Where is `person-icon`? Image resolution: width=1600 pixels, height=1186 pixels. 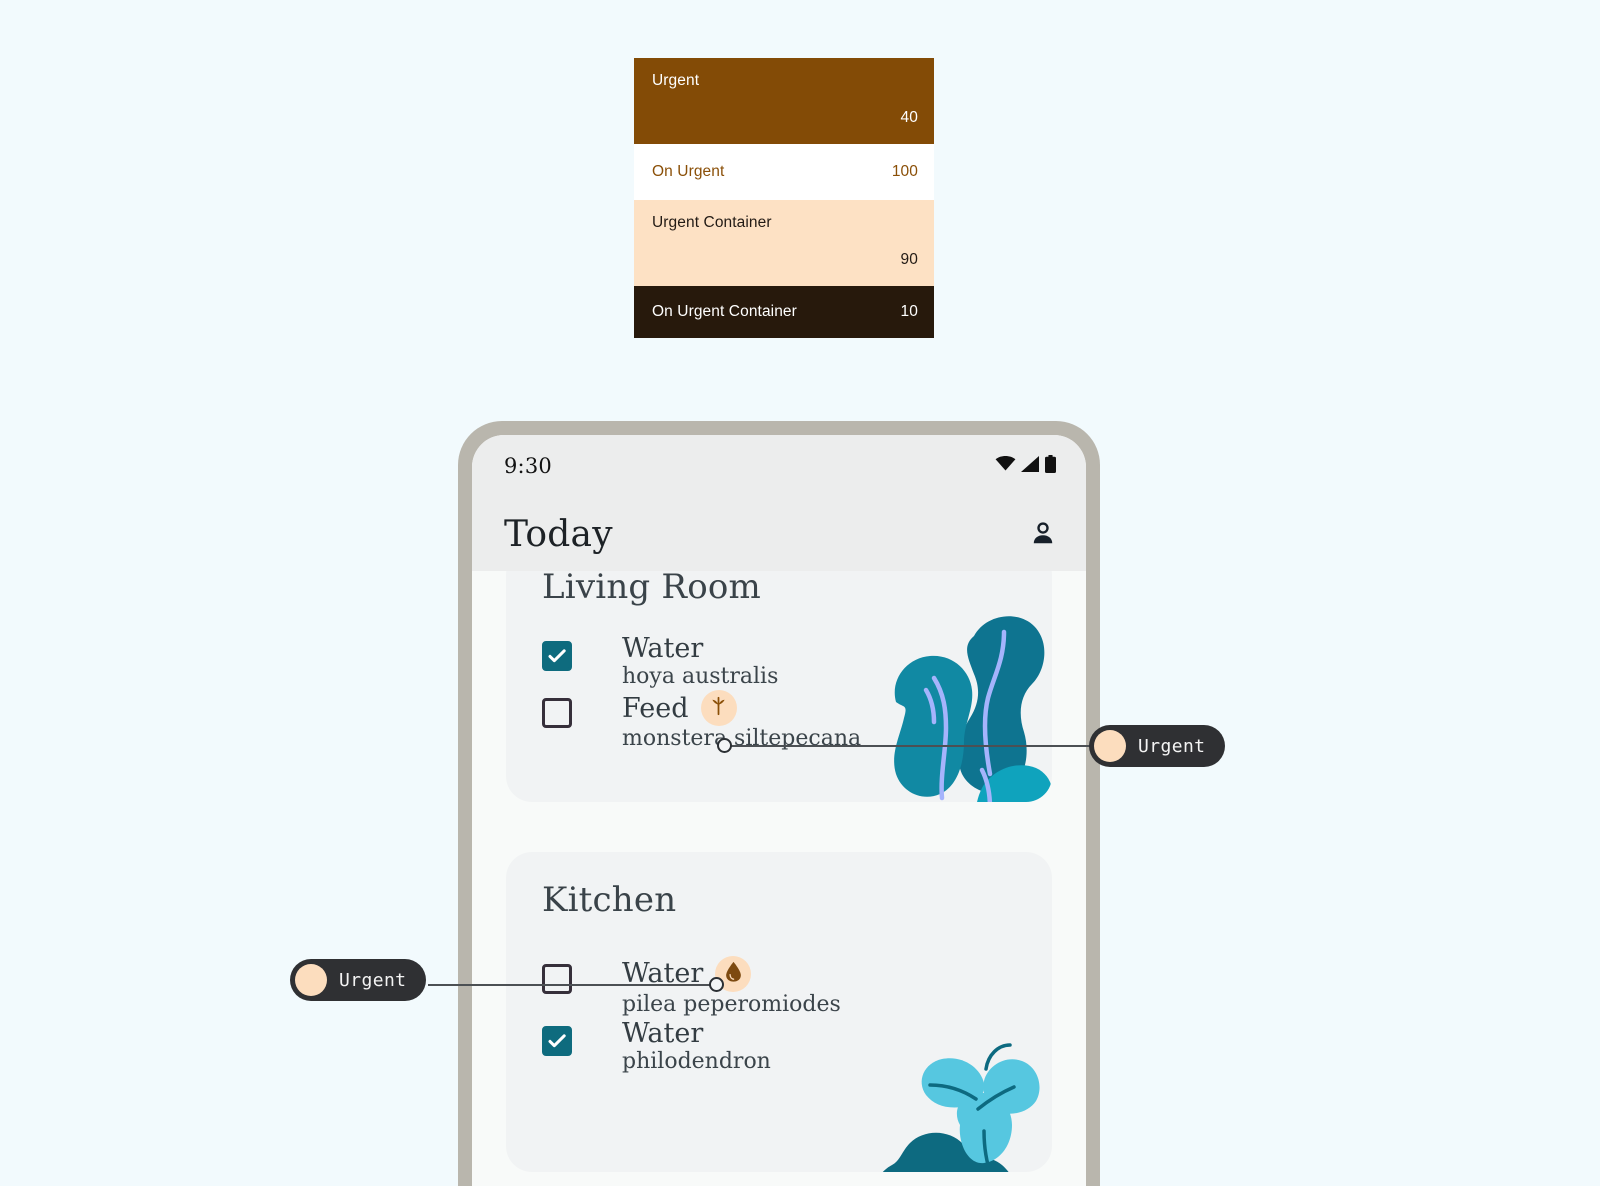
person-icon is located at coordinates (1043, 534).